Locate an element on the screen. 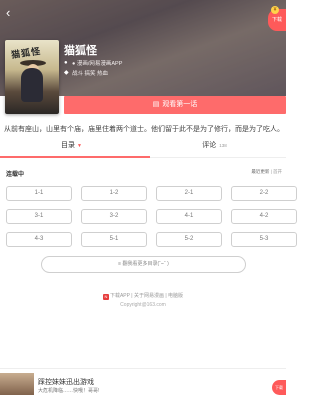  book-icon: ▤ is located at coordinates (156, 104).